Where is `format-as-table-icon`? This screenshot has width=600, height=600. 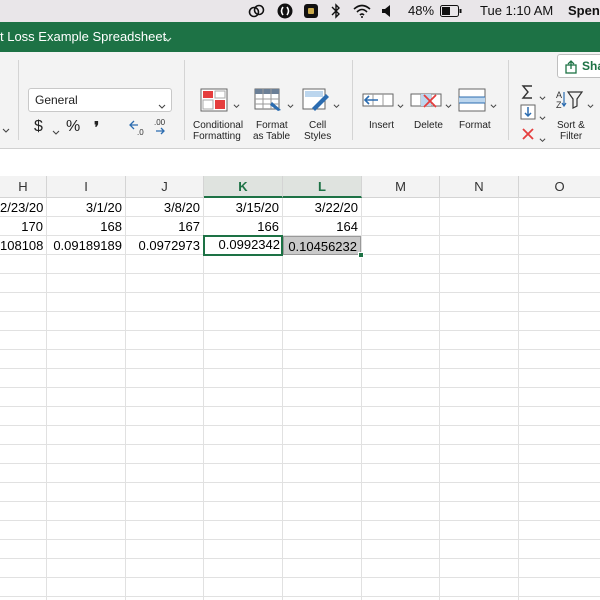
format-as-table-icon is located at coordinates (269, 102).